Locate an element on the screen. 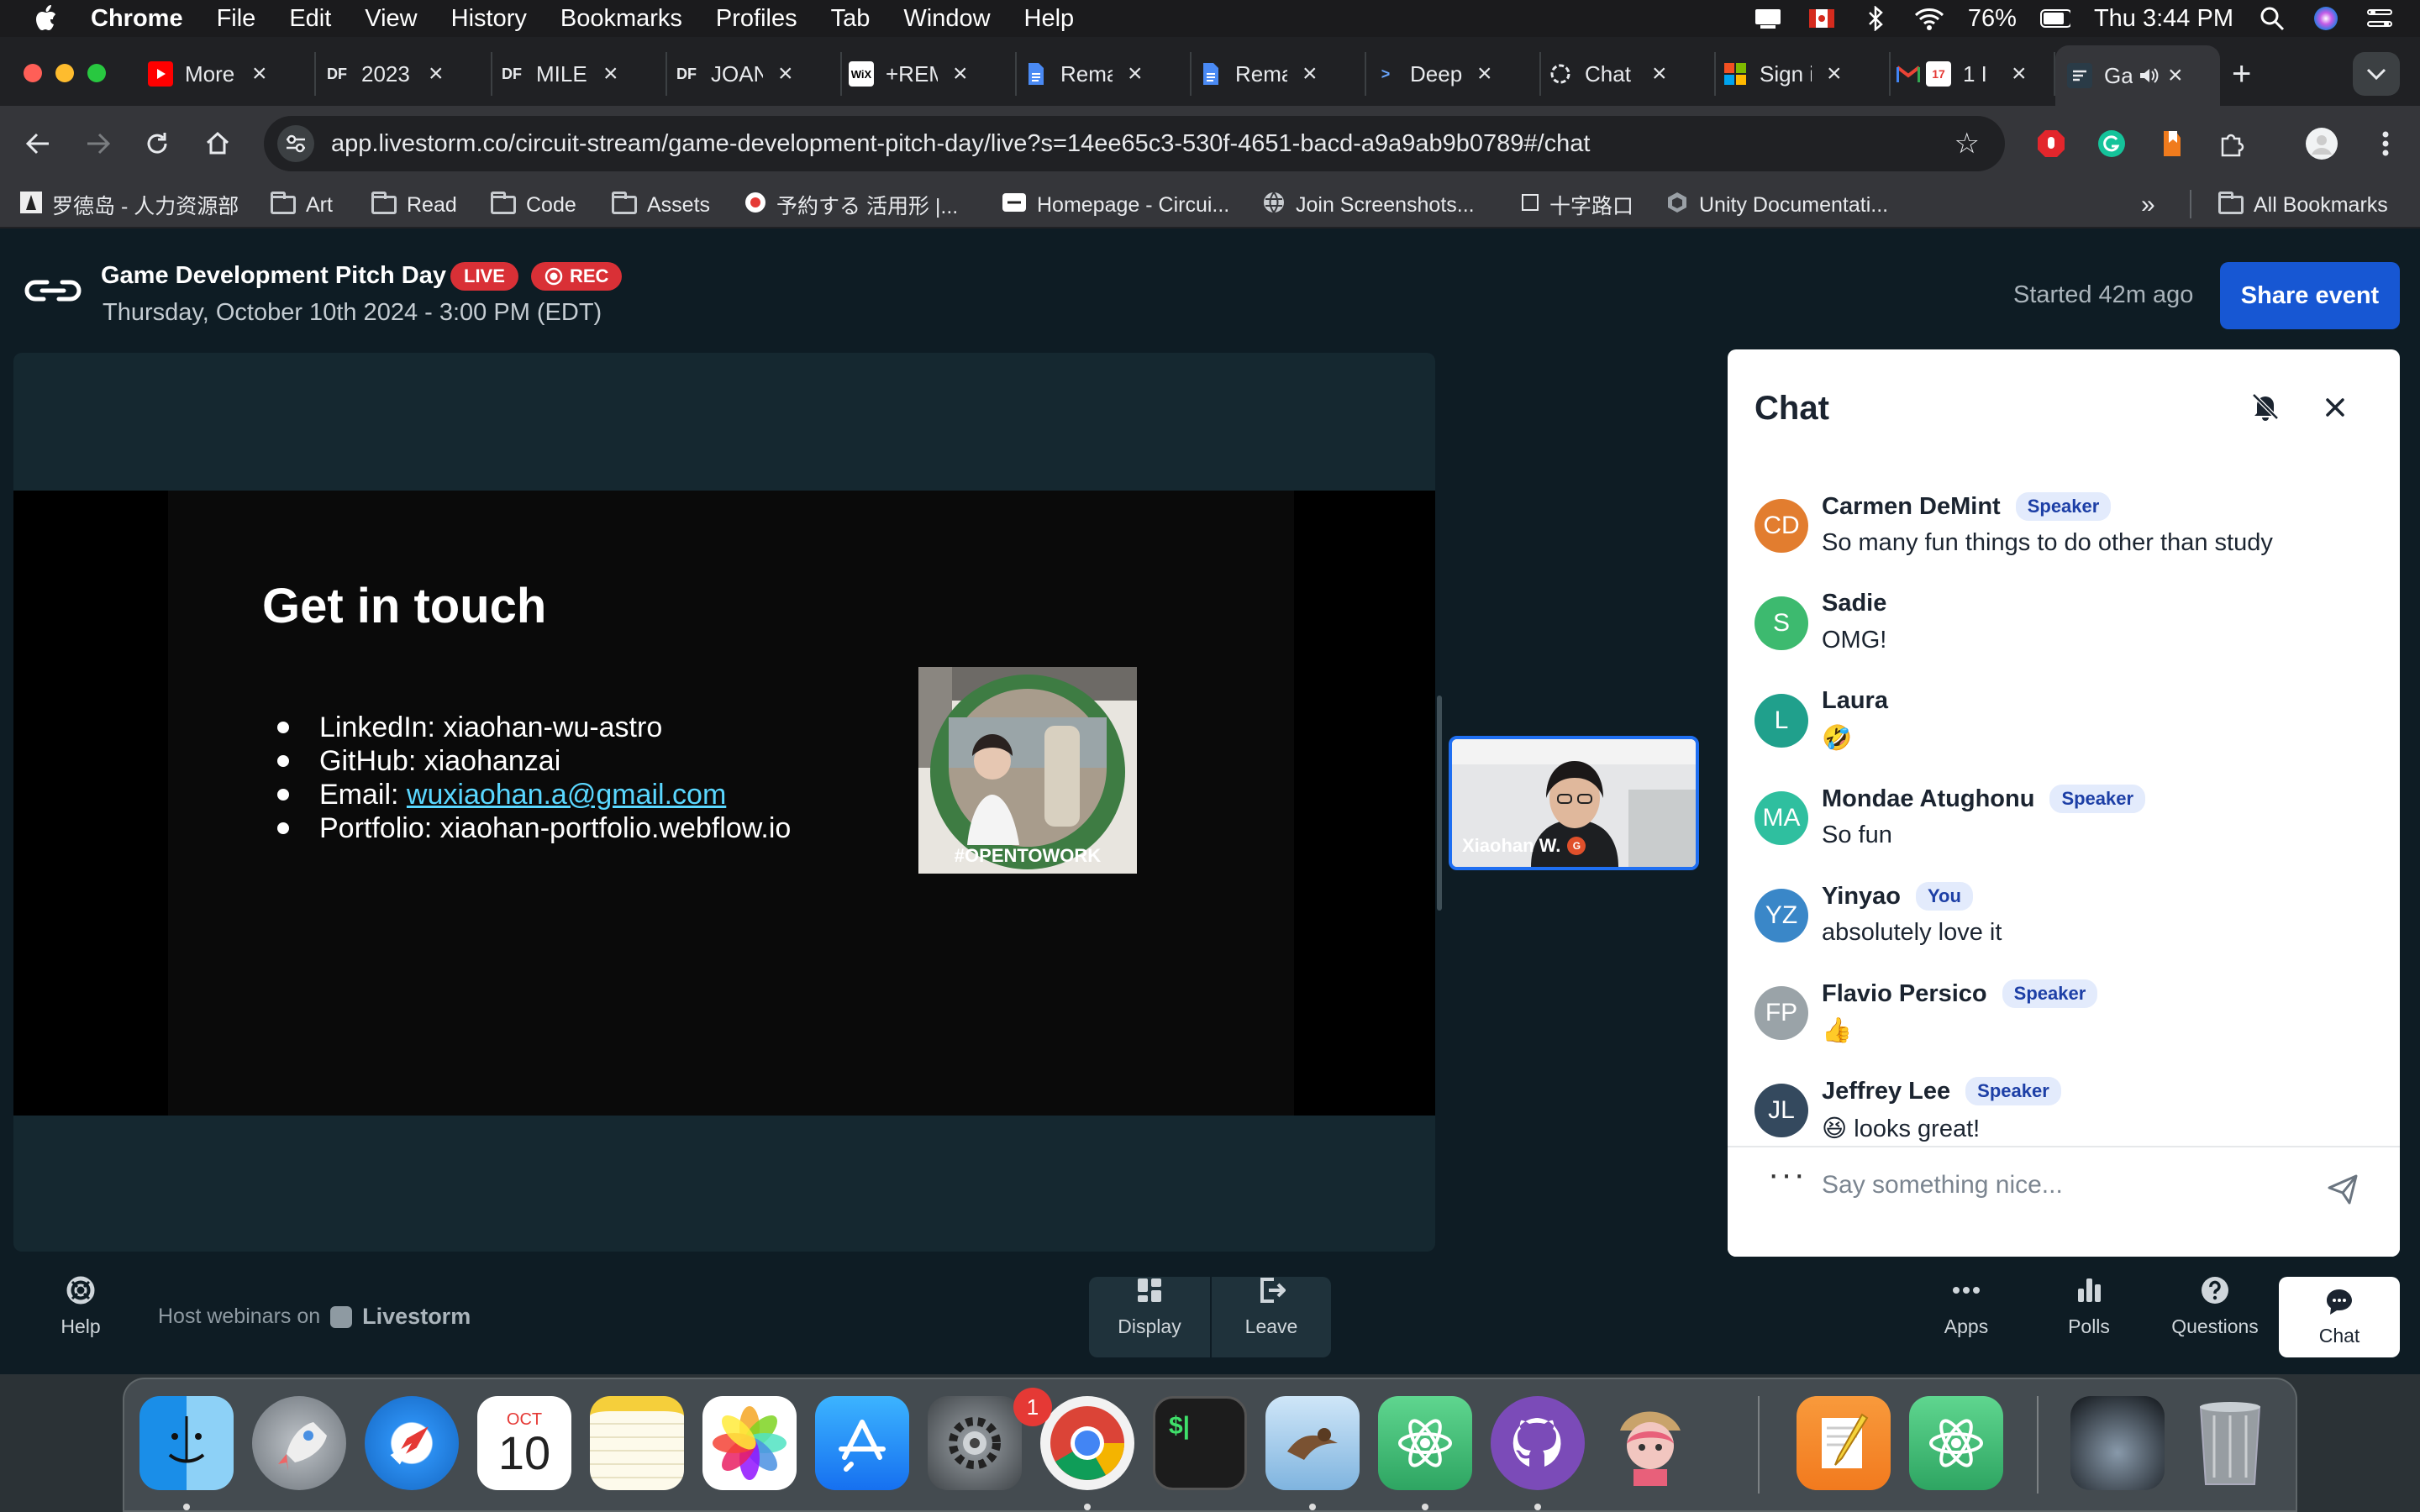 The width and height of the screenshot is (2420, 1512). safari-icon is located at coordinates (412, 1443).